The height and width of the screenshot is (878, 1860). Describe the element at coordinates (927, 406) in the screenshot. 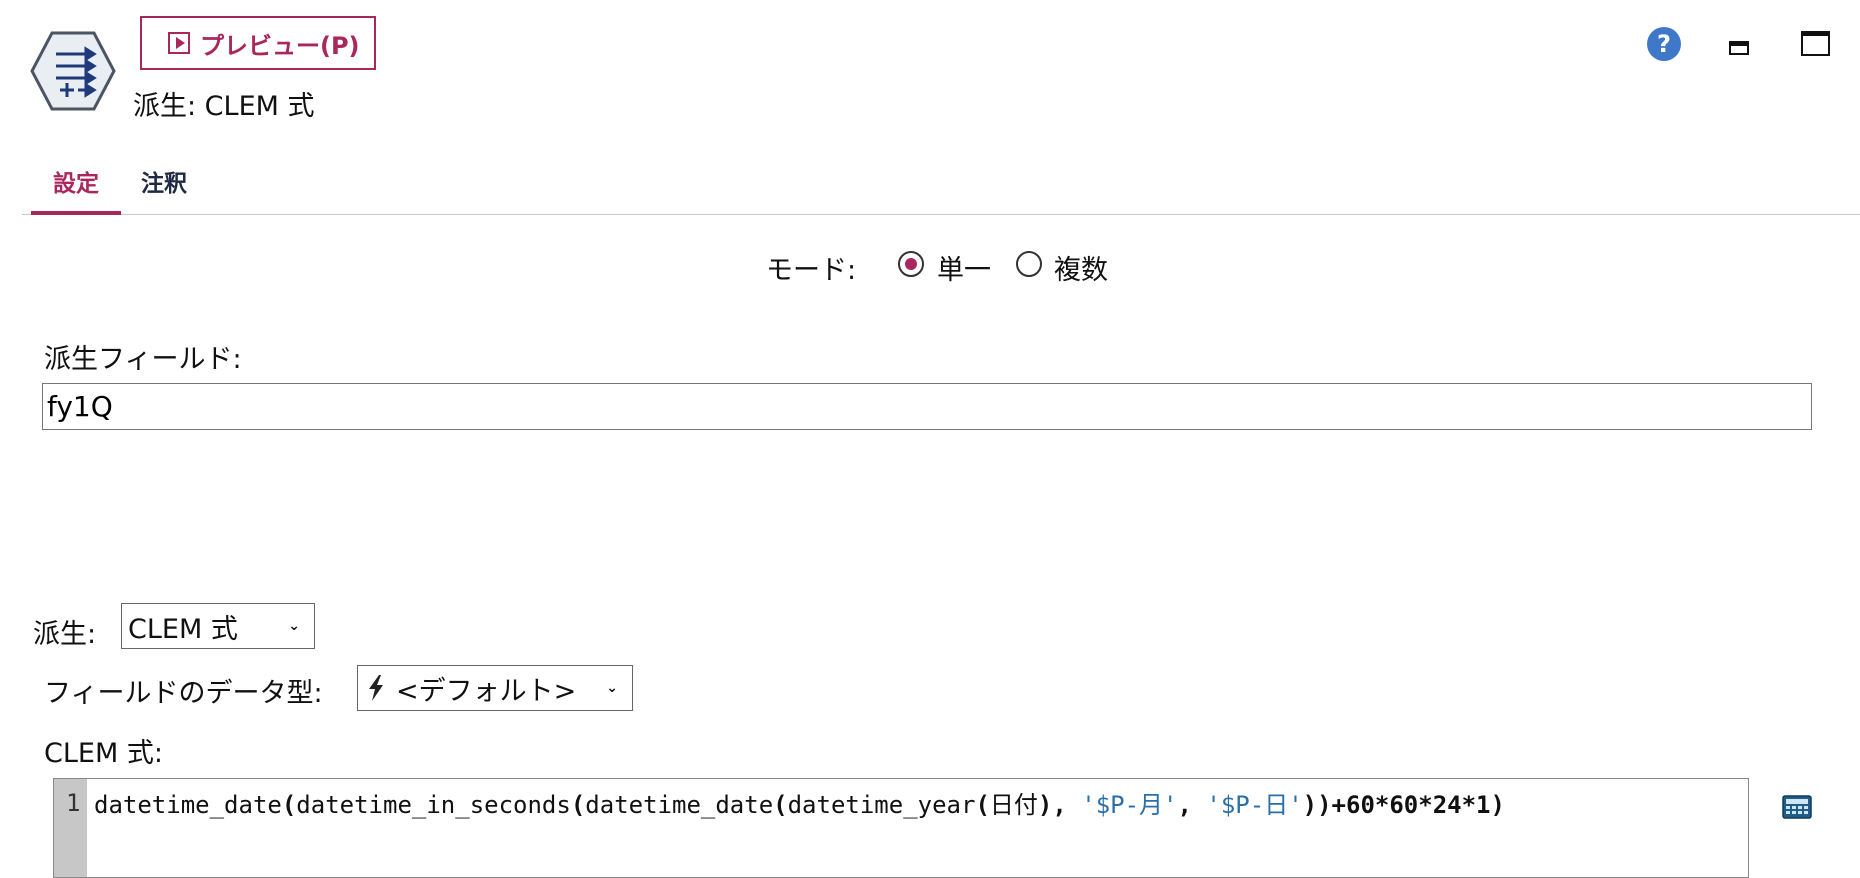

I see `derive-field-input` at that location.